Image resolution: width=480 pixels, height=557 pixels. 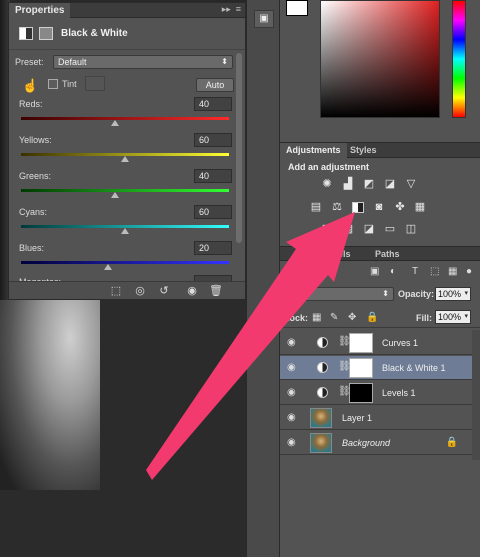 I want to click on layer-name: Black & White 1, so click(x=414, y=368).